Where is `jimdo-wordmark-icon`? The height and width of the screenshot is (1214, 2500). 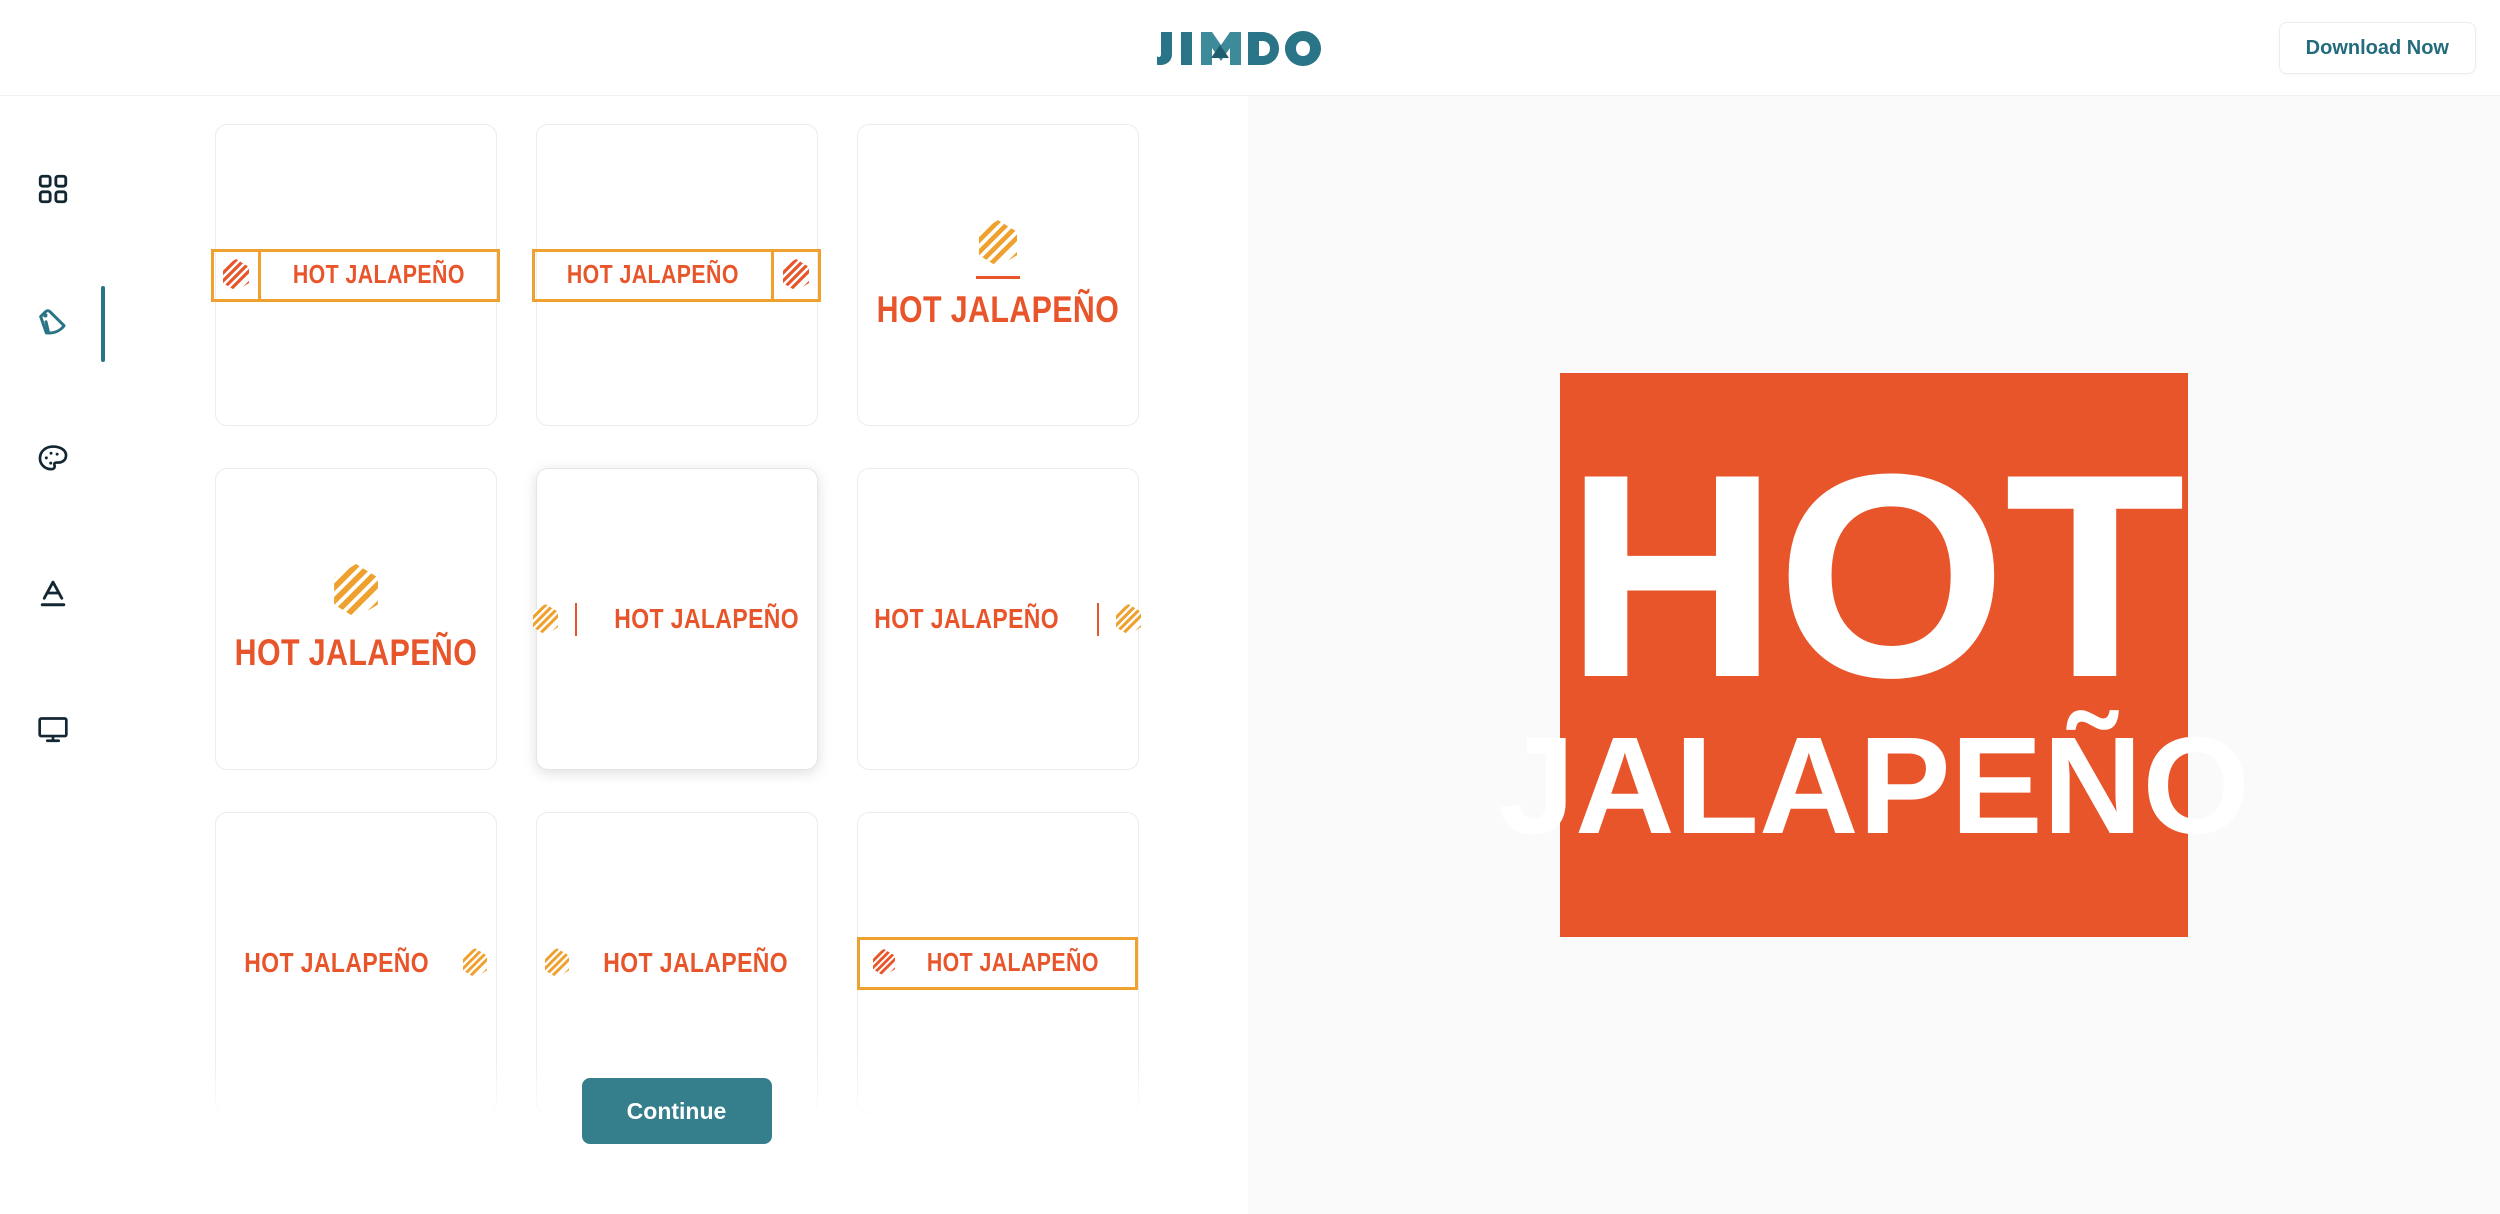 jimdo-wordmark-icon is located at coordinates (1239, 48).